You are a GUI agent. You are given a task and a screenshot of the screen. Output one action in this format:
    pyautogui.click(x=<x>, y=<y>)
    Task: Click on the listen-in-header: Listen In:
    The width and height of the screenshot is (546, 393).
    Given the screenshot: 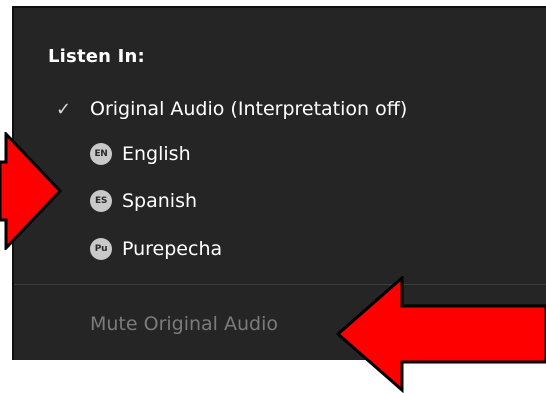 What is the action you would take?
    pyautogui.click(x=96, y=56)
    